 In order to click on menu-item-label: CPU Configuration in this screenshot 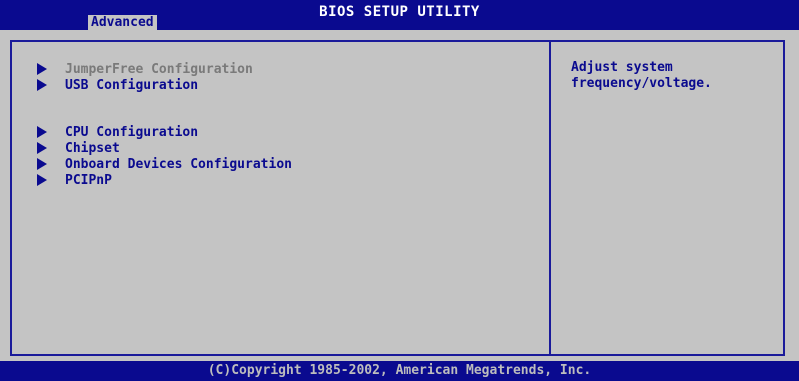, I will do `click(132, 132)`.